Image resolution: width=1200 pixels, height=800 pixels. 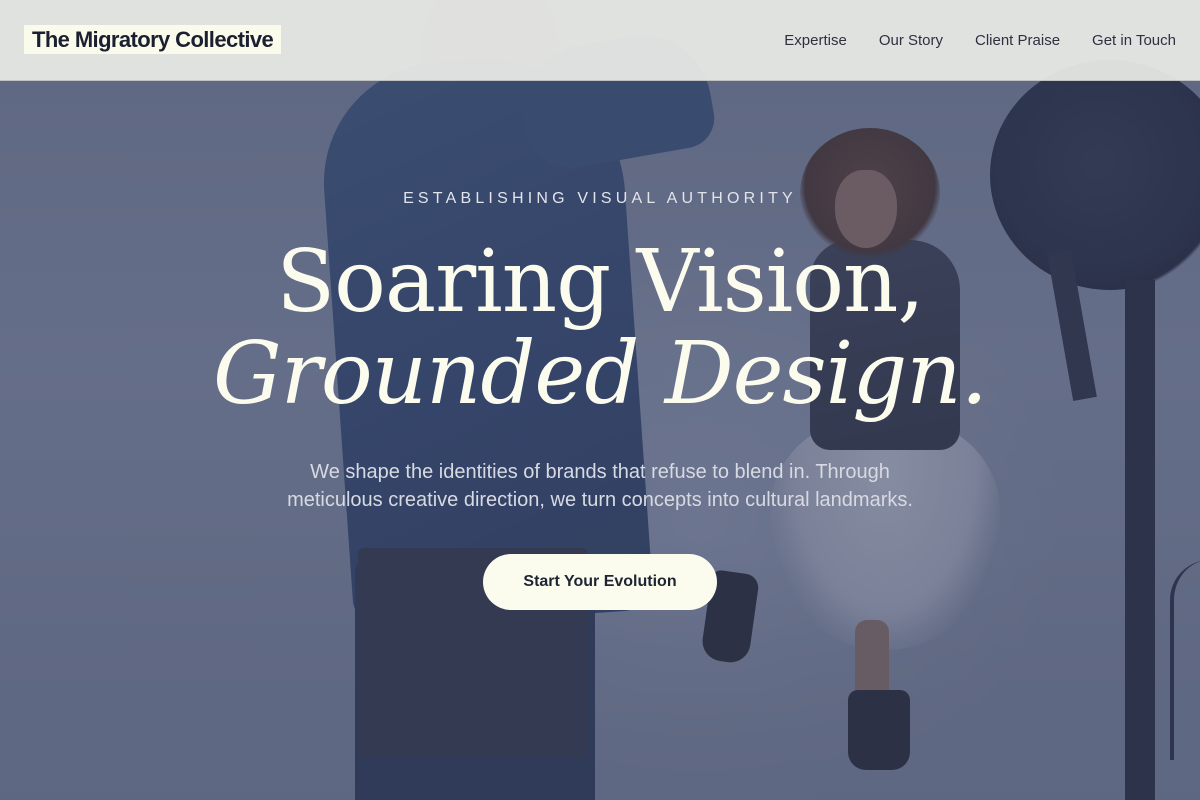 I want to click on nav-link-client-praise: Client Praise, so click(x=1017, y=40).